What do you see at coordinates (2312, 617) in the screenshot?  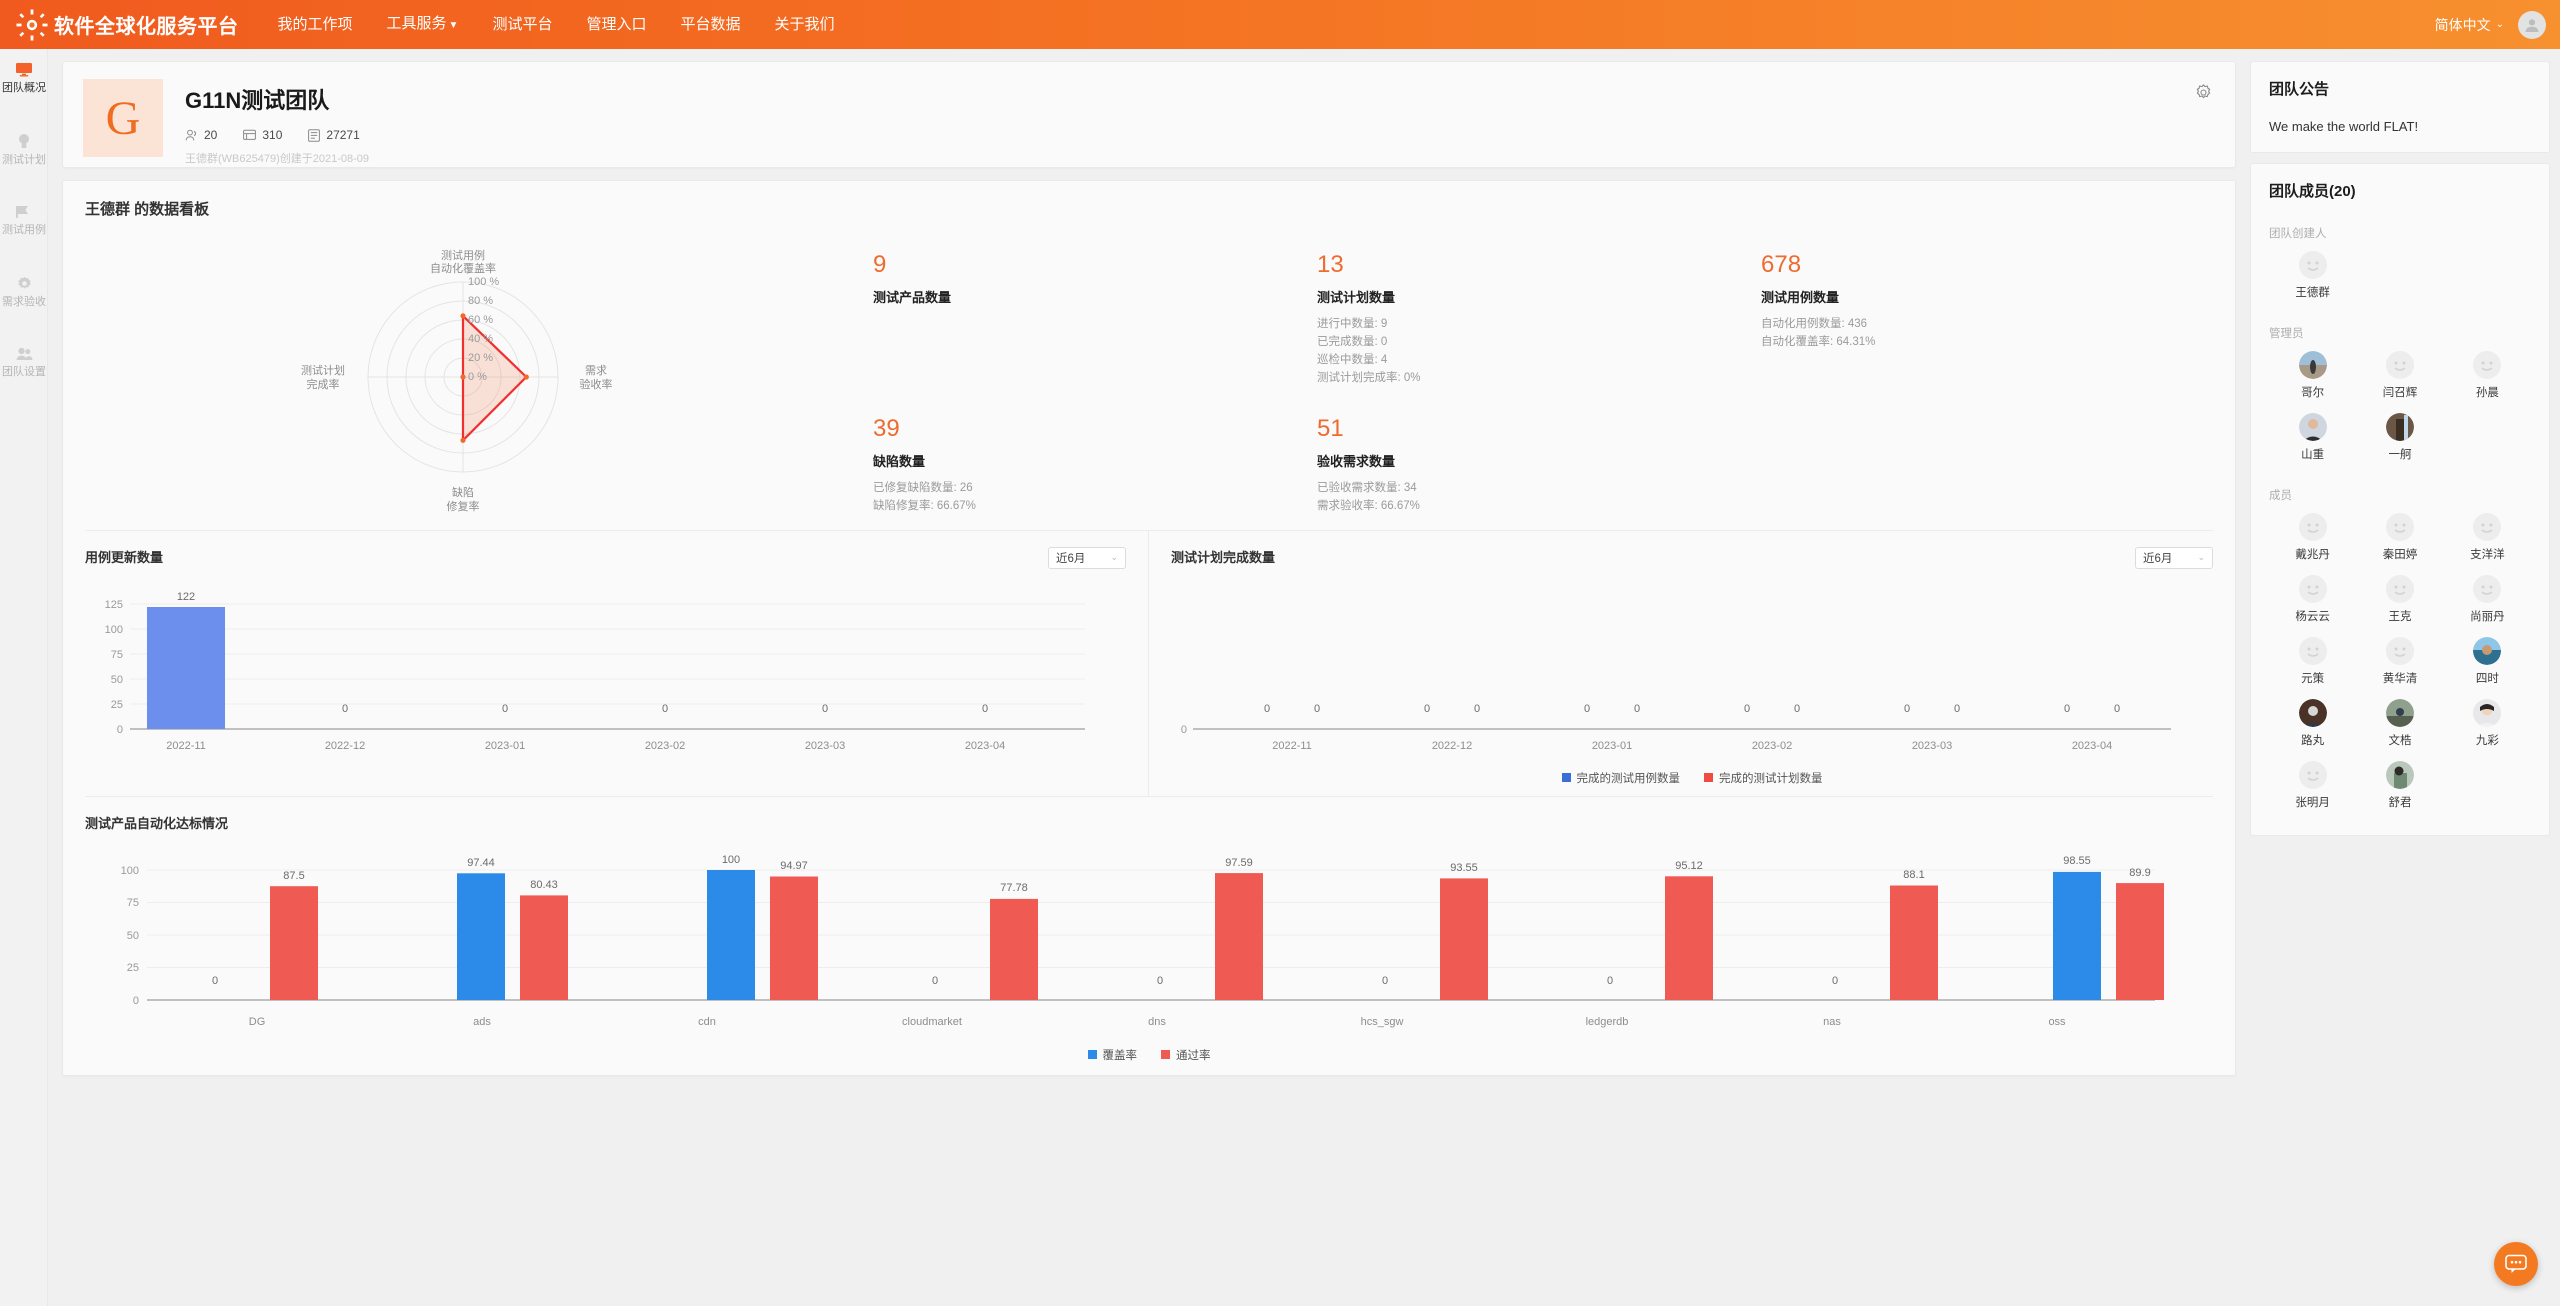 I see `member-name: 杨云云` at bounding box center [2312, 617].